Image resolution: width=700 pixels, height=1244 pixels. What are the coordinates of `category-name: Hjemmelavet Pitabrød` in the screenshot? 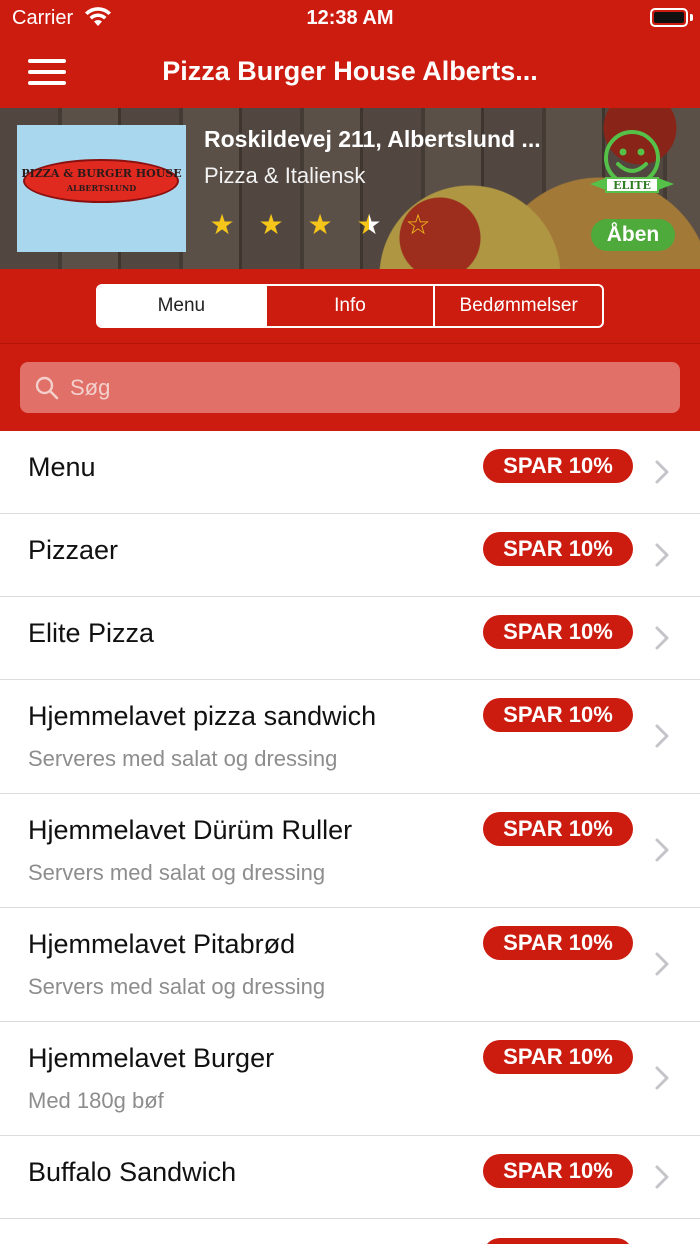 It's located at (162, 944).